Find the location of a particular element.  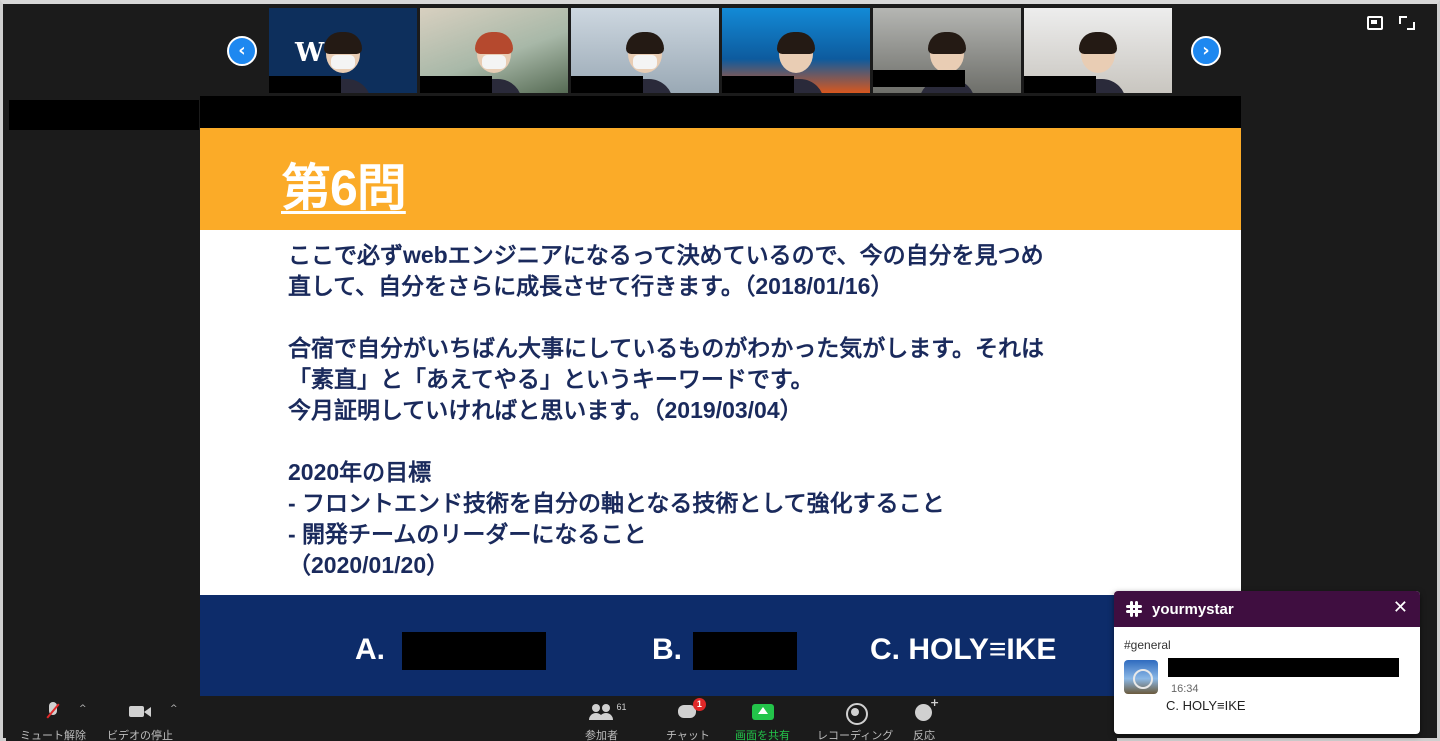

mute-label: ミュート解除 is located at coordinates (53, 735).